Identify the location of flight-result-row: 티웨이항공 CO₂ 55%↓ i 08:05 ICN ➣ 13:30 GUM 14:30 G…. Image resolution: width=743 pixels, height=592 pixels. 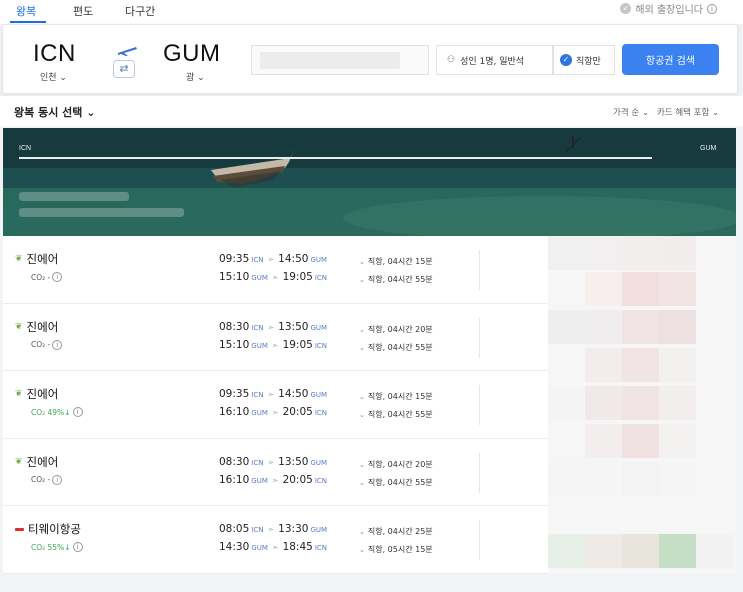
(275, 540).